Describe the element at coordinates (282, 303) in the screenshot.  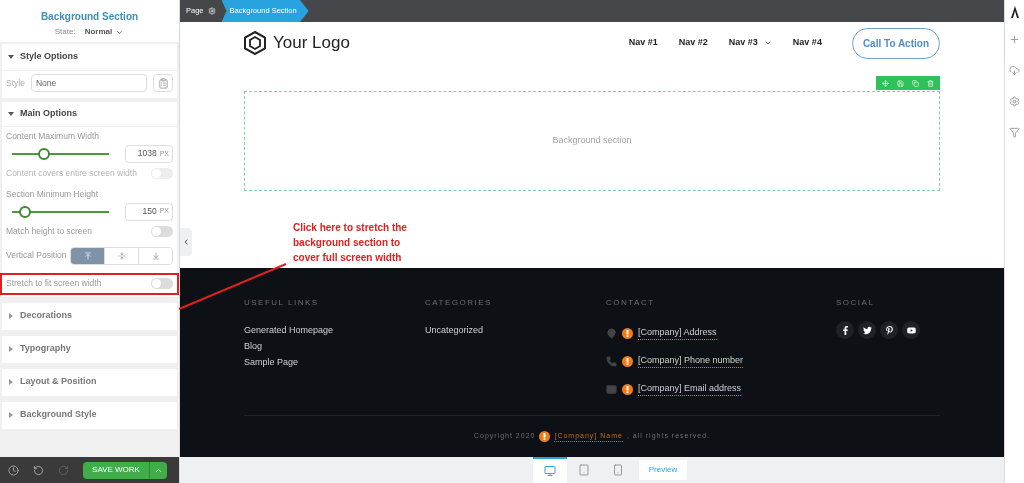
I see `footer-heading: USEFUL LINKS` at that location.